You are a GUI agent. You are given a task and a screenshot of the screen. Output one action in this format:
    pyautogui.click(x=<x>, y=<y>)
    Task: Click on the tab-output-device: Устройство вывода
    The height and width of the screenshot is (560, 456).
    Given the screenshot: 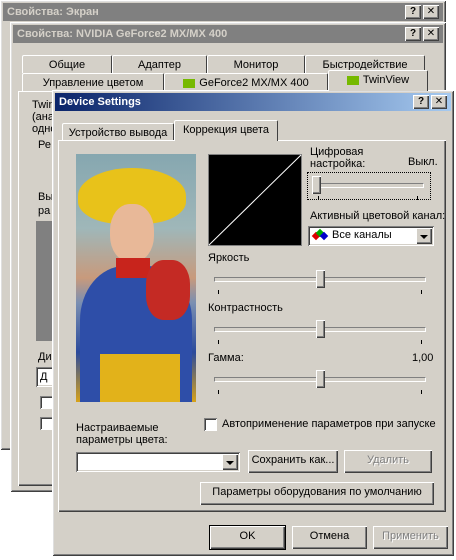 What is the action you would take?
    pyautogui.click(x=118, y=132)
    